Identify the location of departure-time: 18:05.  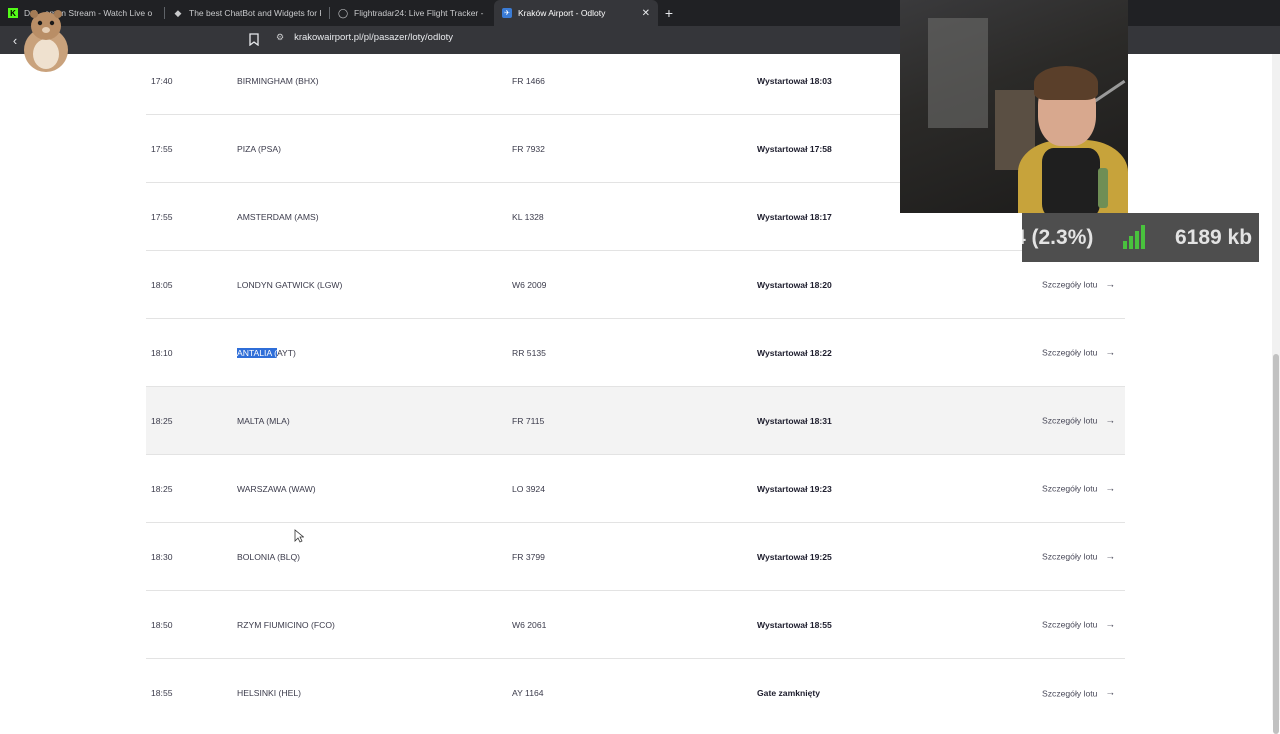
(162, 284).